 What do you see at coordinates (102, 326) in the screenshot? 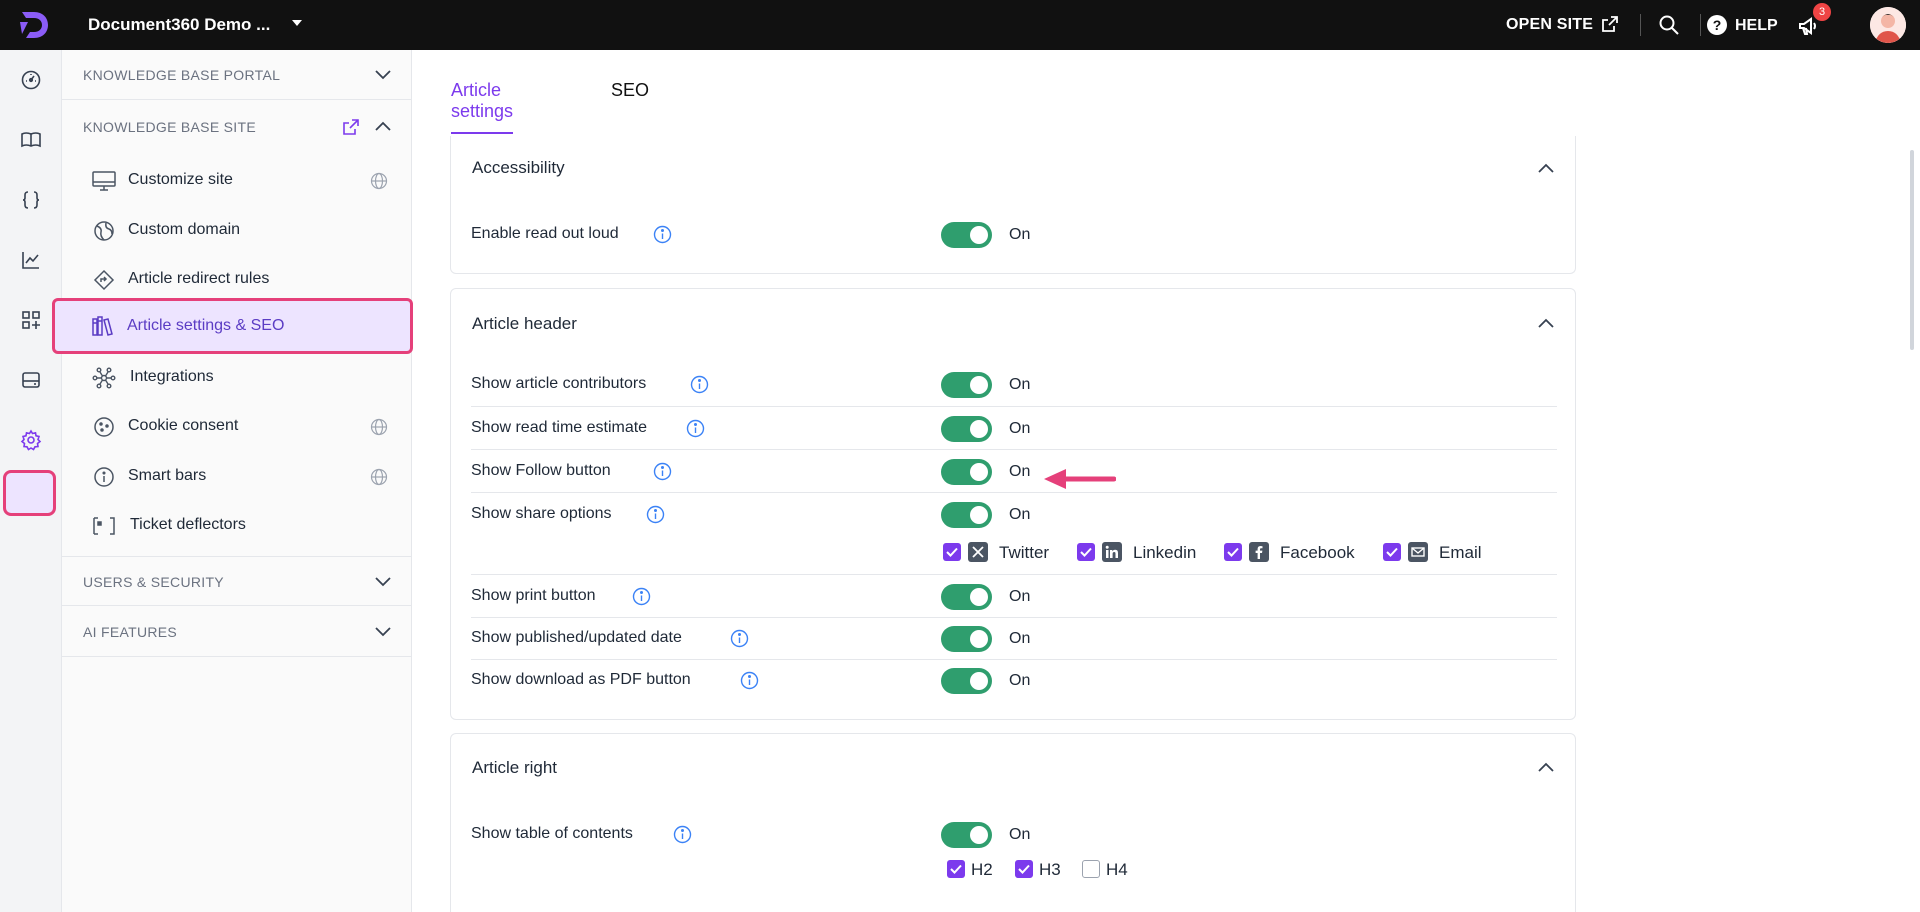
I see `books-icon` at bounding box center [102, 326].